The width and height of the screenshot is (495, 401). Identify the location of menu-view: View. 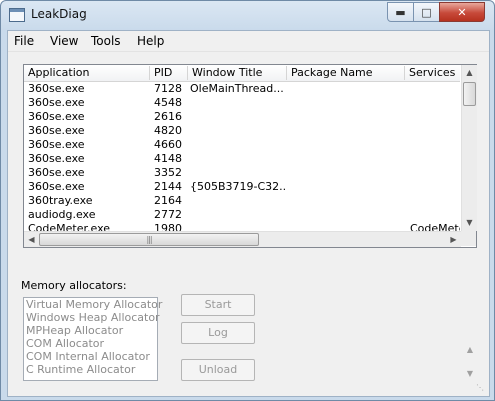
(64, 41).